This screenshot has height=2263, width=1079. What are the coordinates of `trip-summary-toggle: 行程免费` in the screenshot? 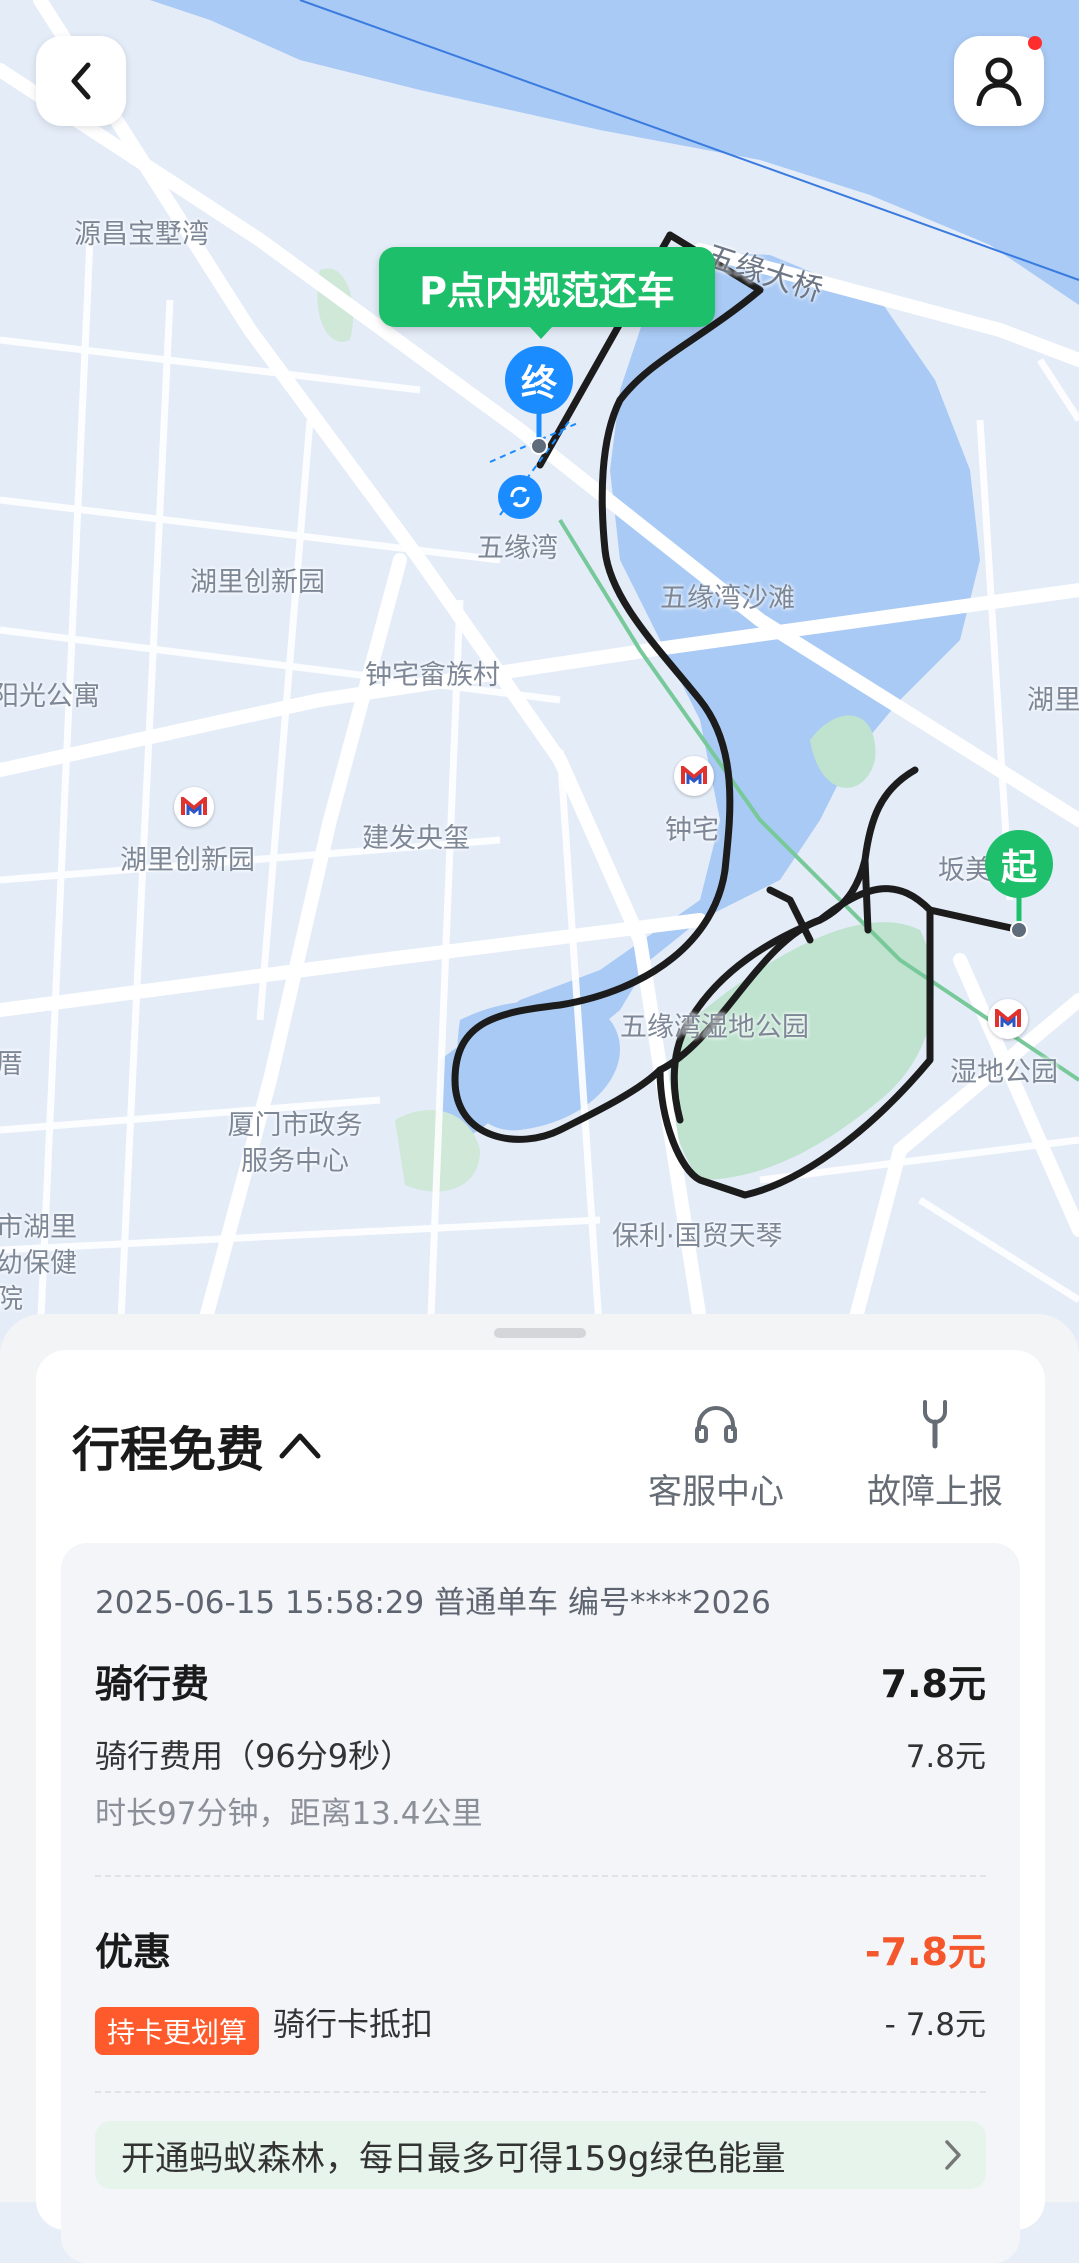 It's located at (197, 1445).